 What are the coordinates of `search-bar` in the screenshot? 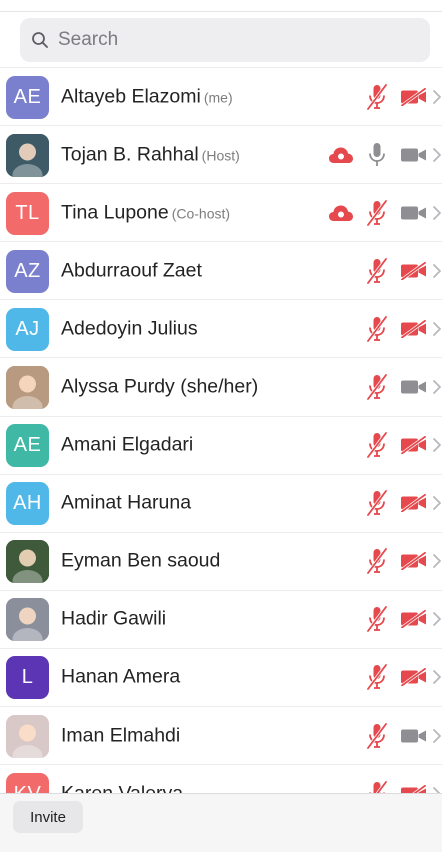 It's located at (225, 40).